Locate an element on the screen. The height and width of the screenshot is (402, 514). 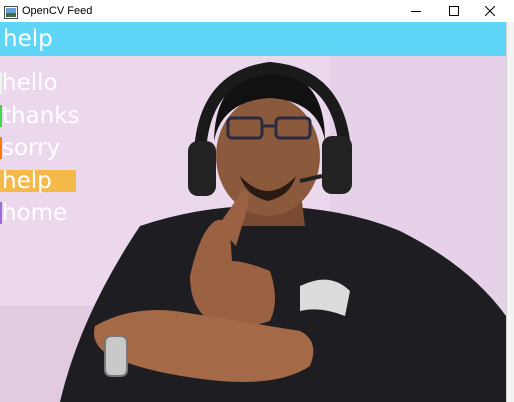
prediction-text: help is located at coordinates (28, 39).